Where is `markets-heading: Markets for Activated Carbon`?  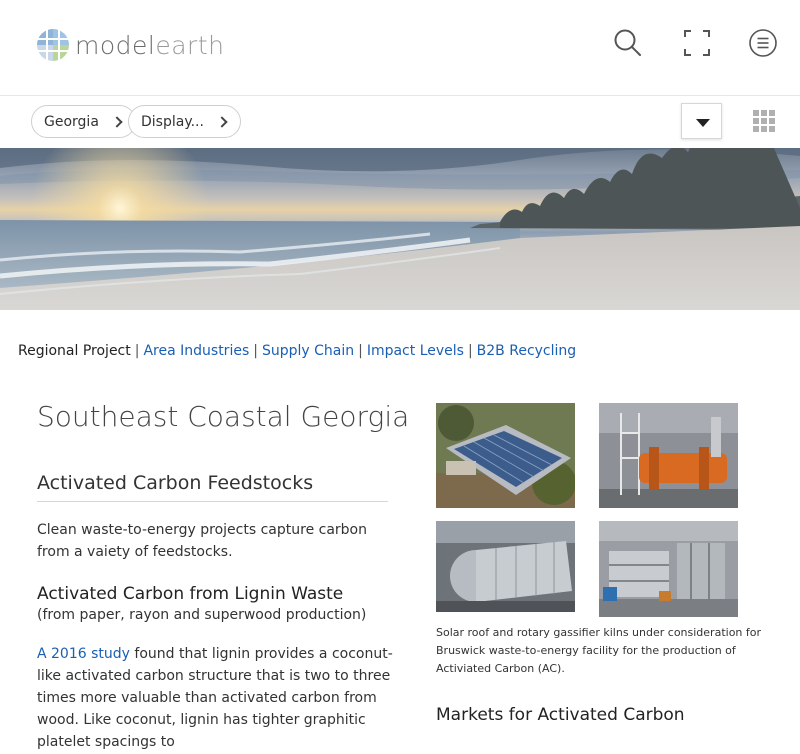
markets-heading: Markets for Activated Carbon is located at coordinates (560, 715).